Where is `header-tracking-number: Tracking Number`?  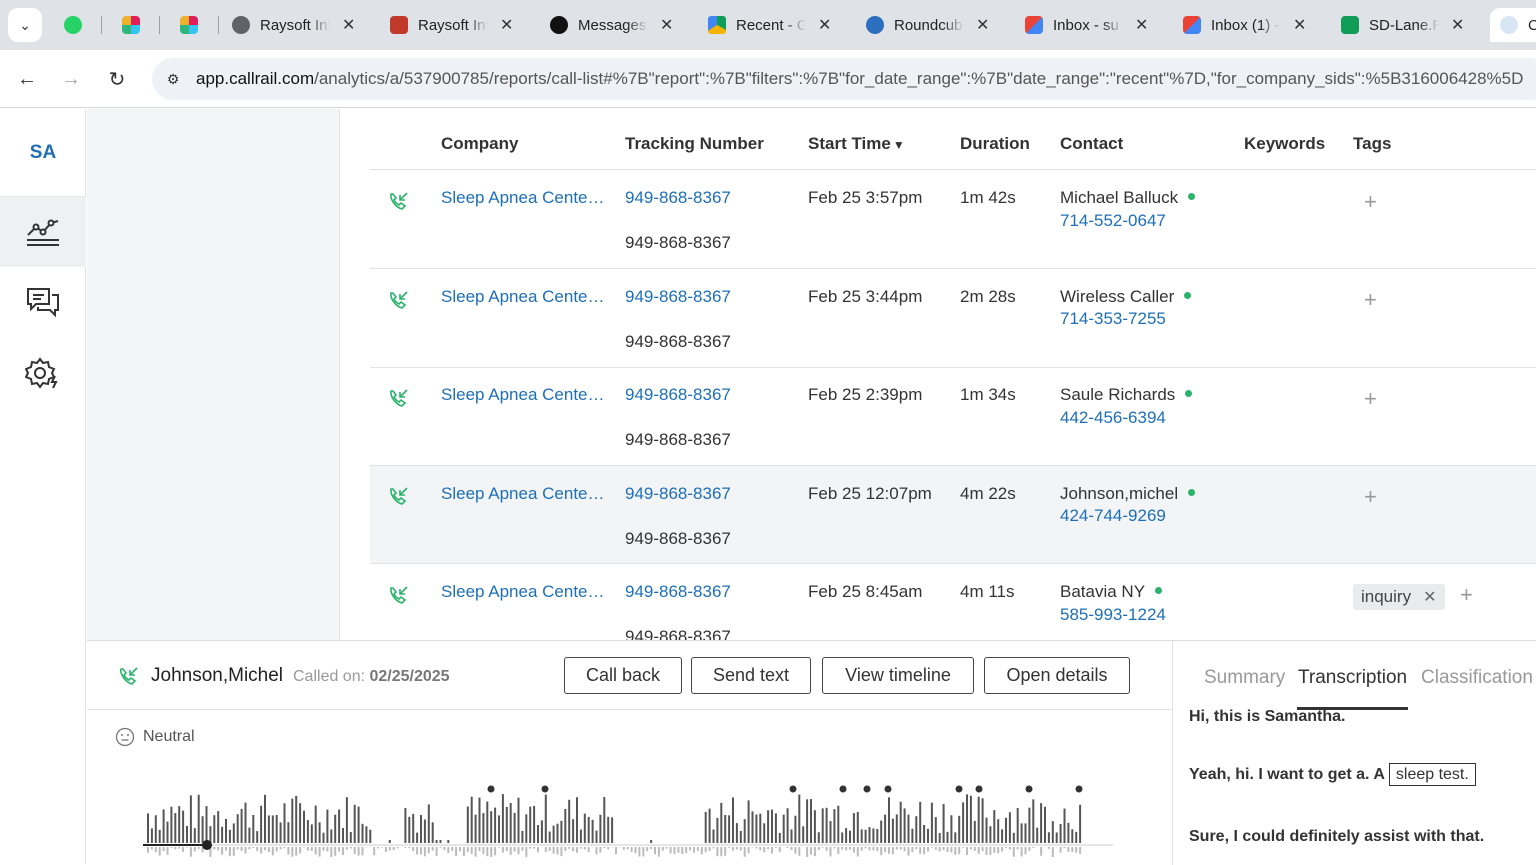 header-tracking-number: Tracking Number is located at coordinates (694, 144).